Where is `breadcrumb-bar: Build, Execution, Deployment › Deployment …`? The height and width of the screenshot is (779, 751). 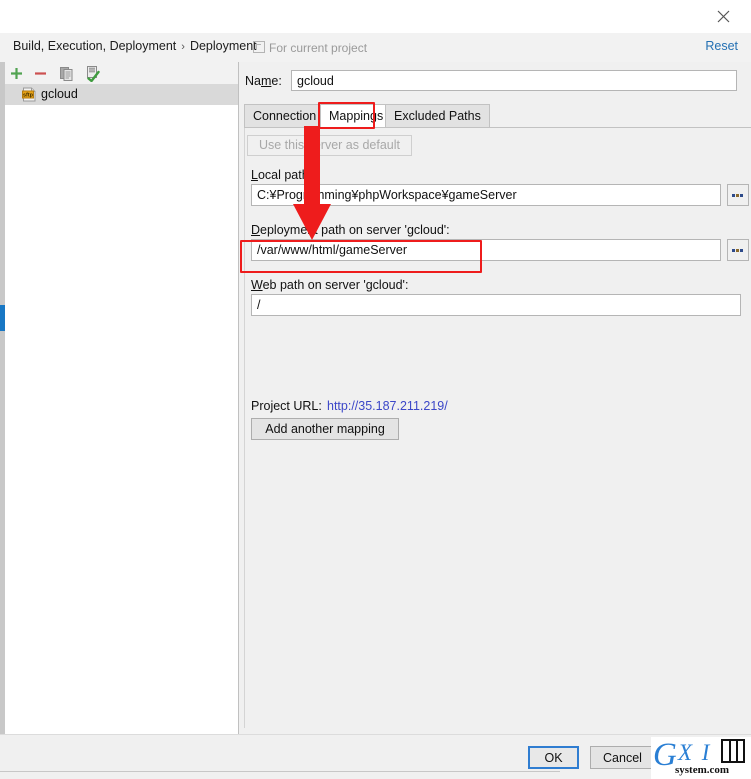
breadcrumb-bar: Build, Execution, Deployment › Deployment … is located at coordinates (375, 47).